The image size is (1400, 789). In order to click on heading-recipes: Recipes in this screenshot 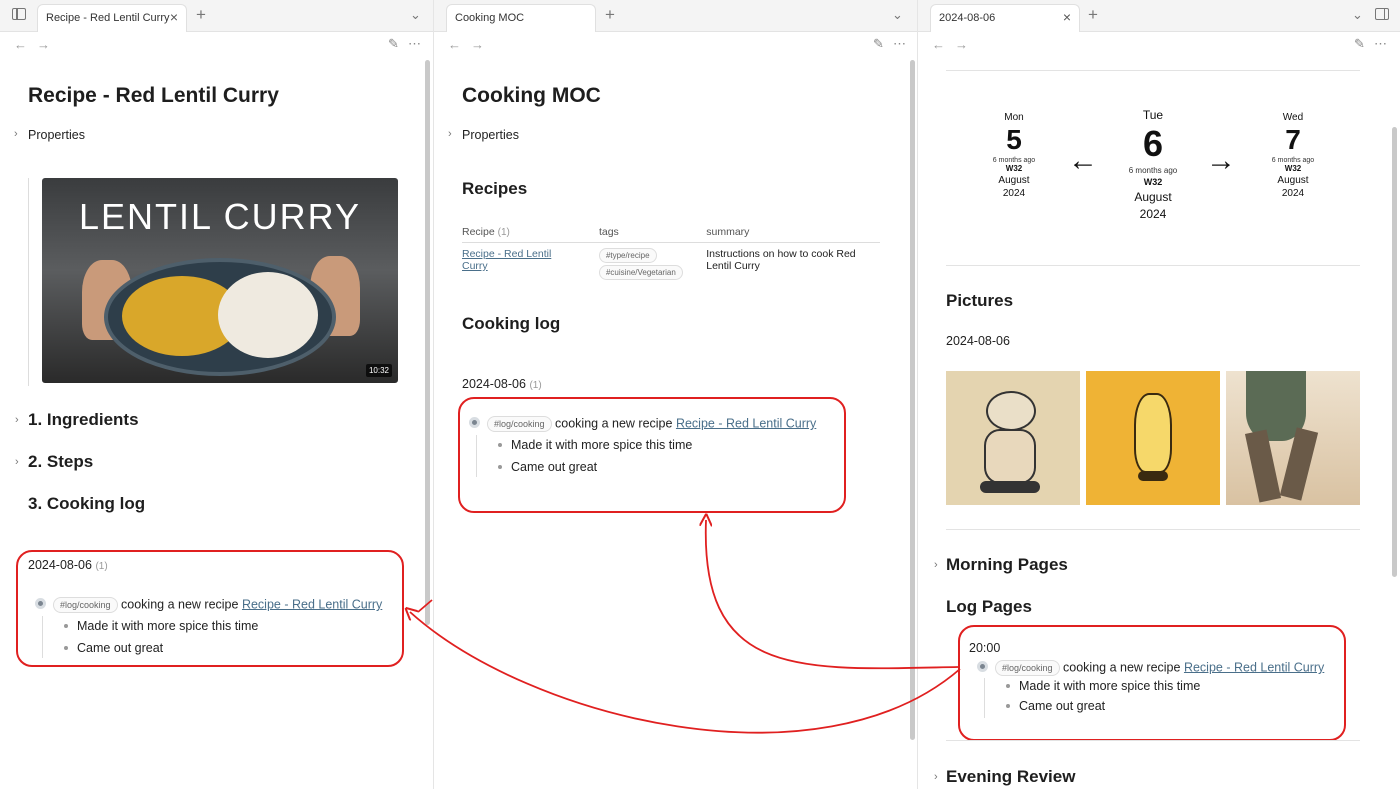, I will do `click(495, 188)`.